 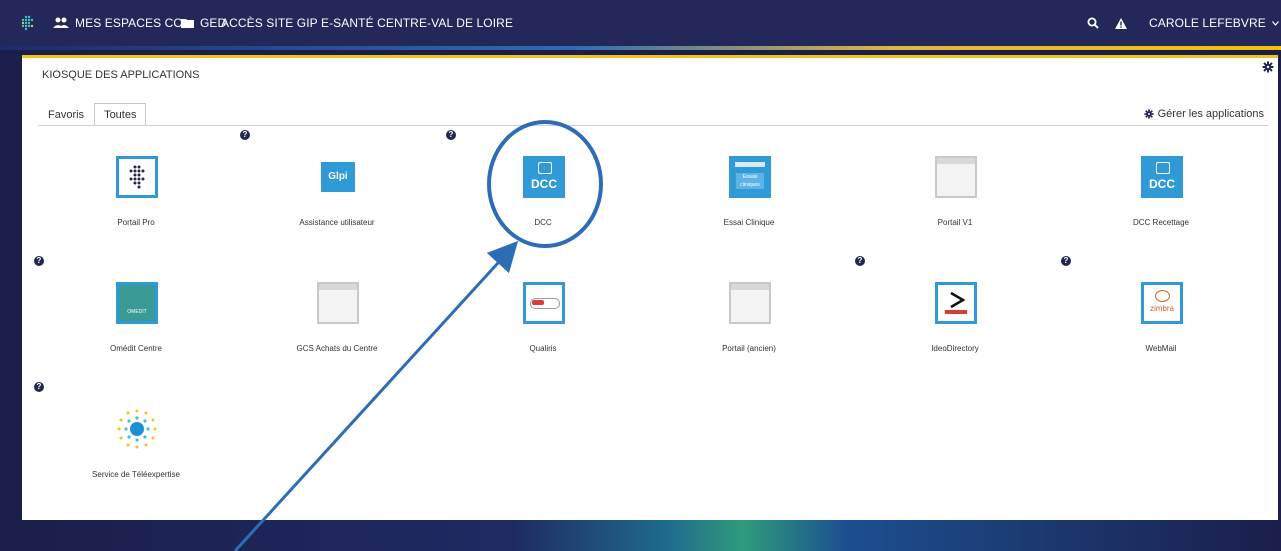 I want to click on app-tile-teleexpertise: Service de Téléexpertise, so click(x=136, y=440).